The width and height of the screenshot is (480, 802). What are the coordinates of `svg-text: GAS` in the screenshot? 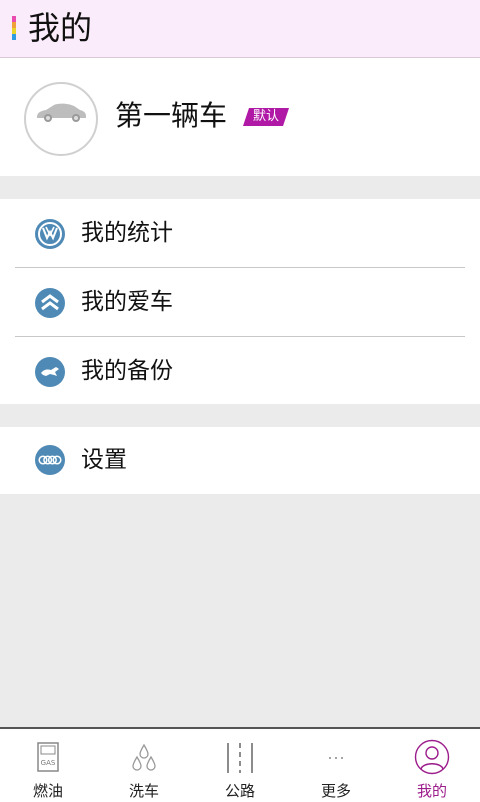 It's located at (48, 763).